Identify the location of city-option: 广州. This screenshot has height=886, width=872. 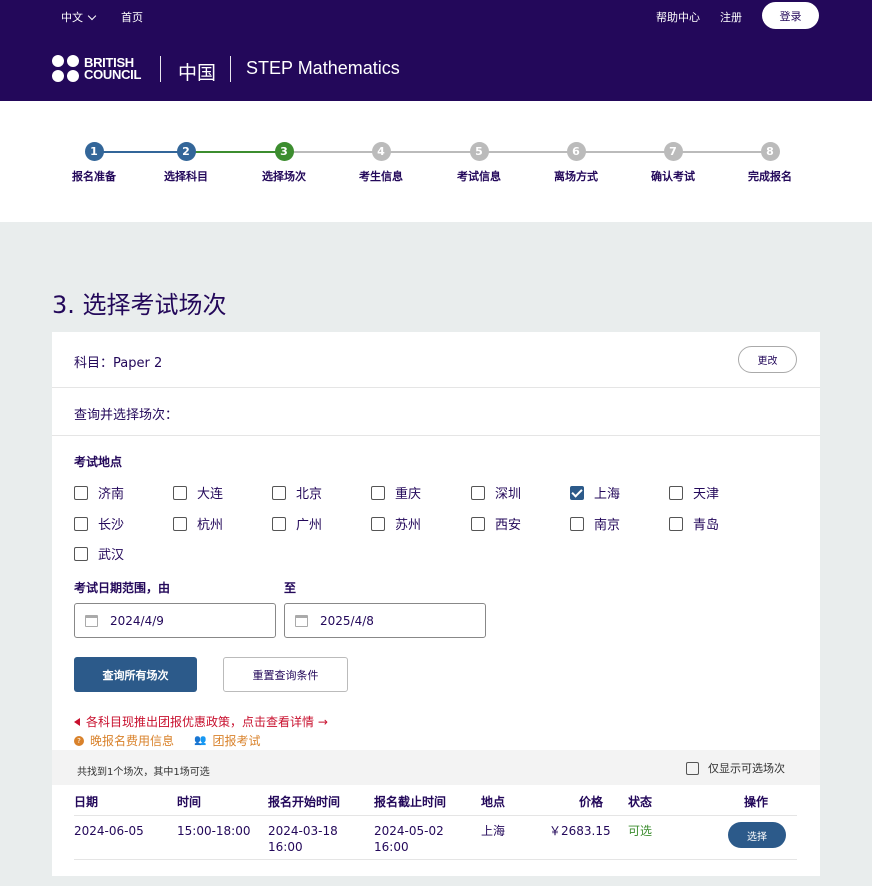
(297, 523).